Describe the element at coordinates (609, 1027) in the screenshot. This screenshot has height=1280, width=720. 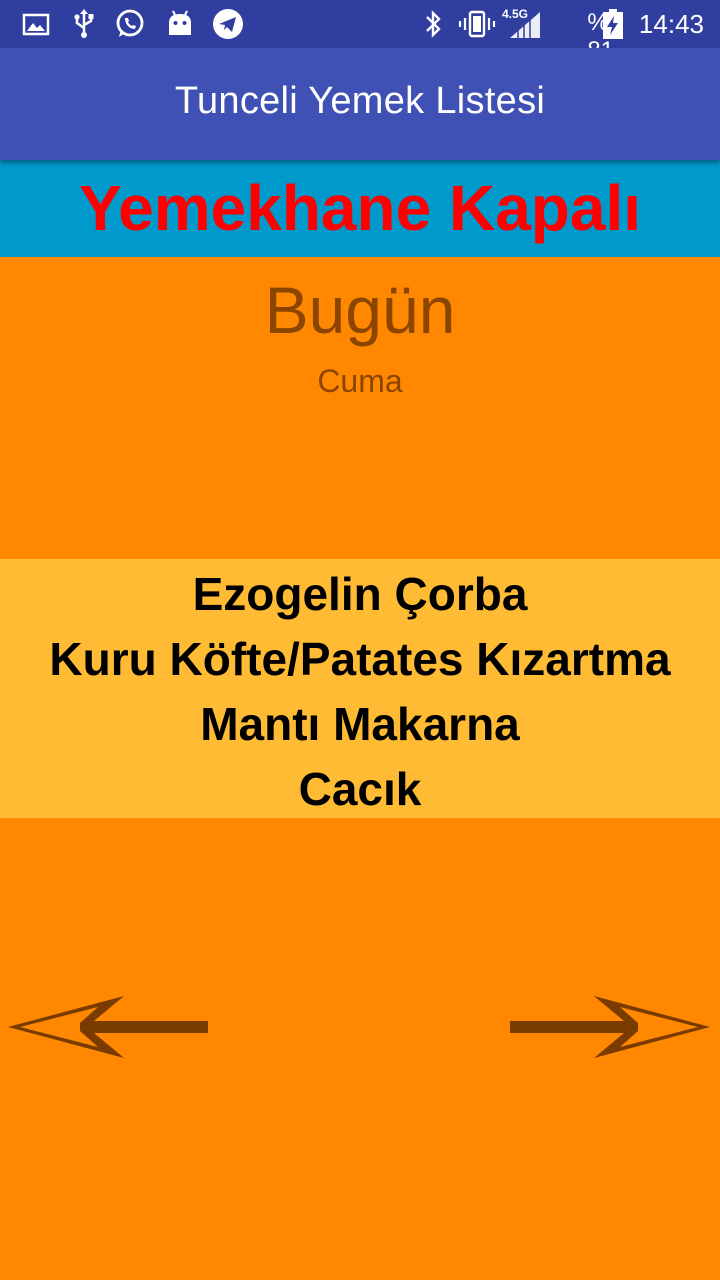
I see `arrow-right-icon` at that location.